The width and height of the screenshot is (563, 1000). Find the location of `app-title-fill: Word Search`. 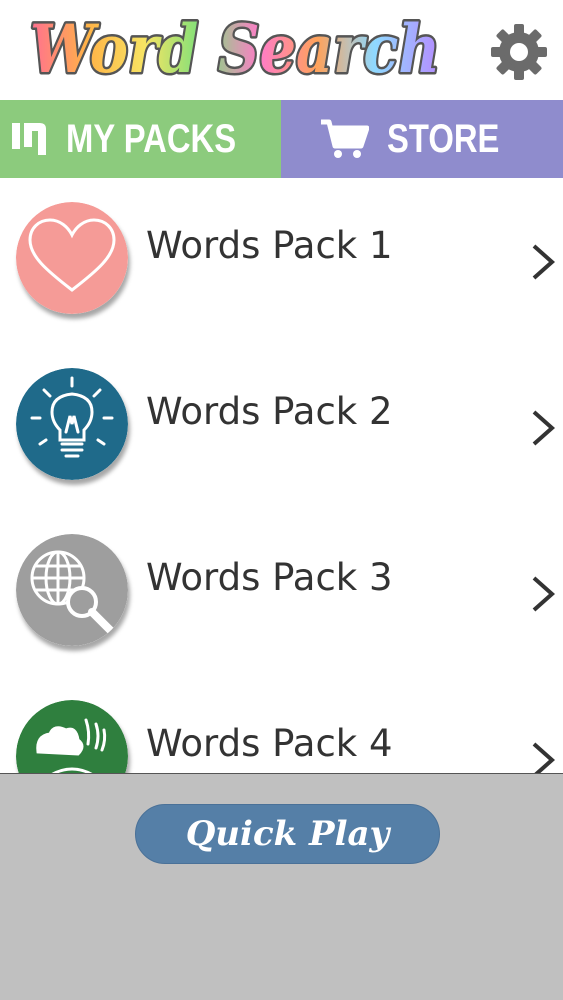

app-title-fill: Word Search is located at coordinates (235, 49).